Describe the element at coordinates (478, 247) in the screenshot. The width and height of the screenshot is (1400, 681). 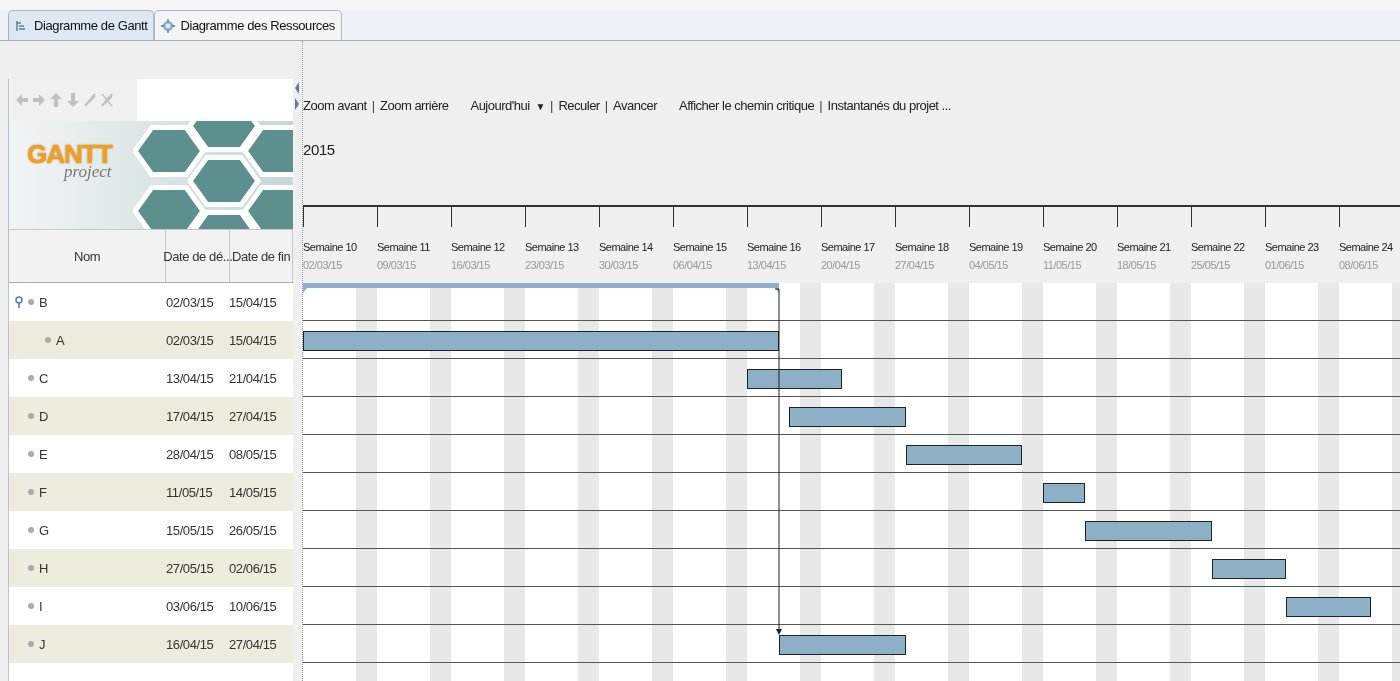
I see `week-label: Semaine 12` at that location.